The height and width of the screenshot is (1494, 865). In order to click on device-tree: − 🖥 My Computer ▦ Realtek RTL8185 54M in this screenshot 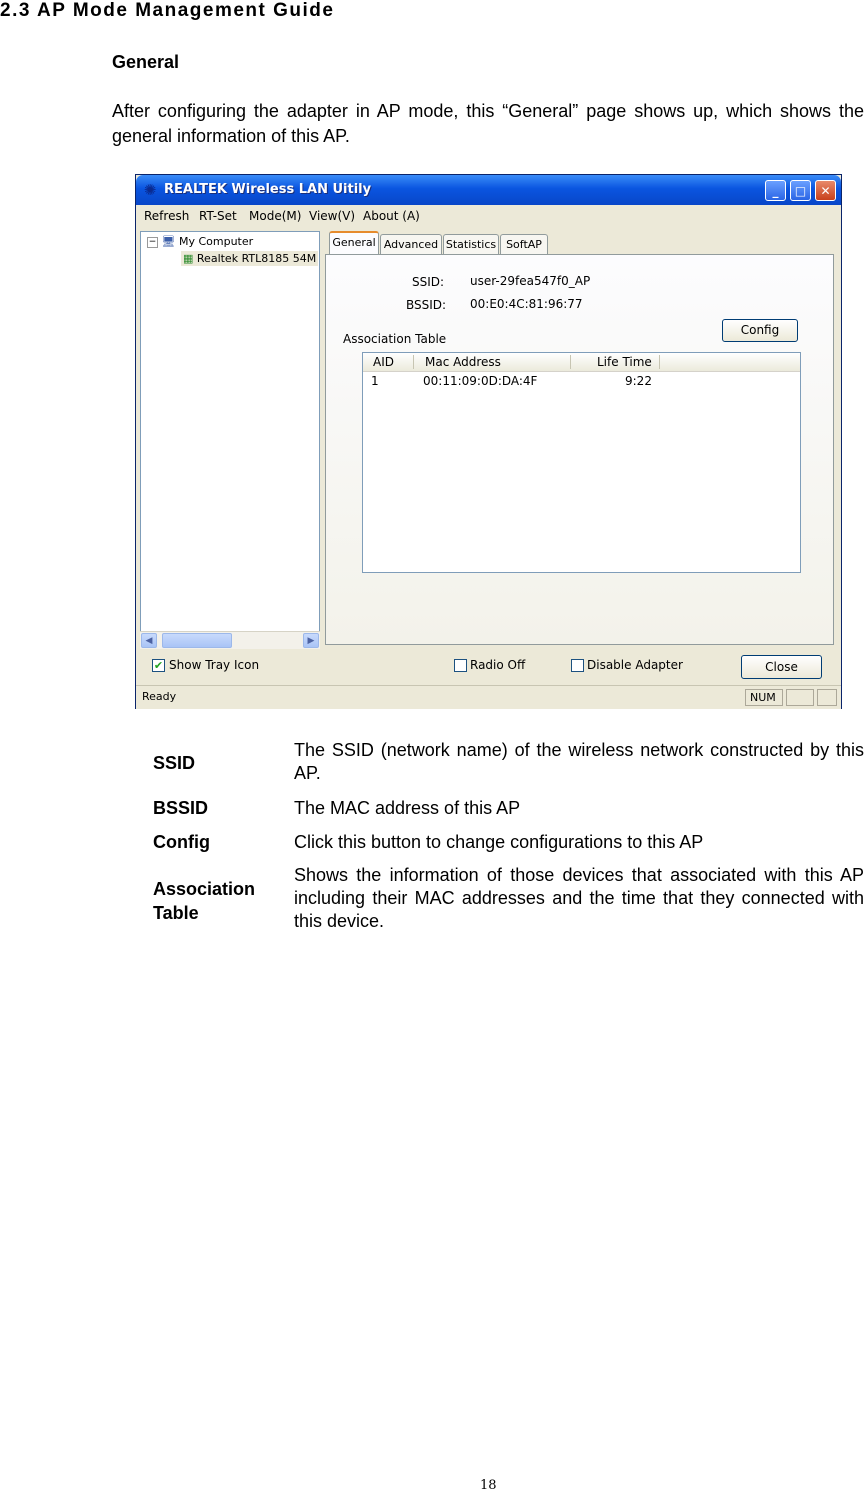, I will do `click(230, 440)`.